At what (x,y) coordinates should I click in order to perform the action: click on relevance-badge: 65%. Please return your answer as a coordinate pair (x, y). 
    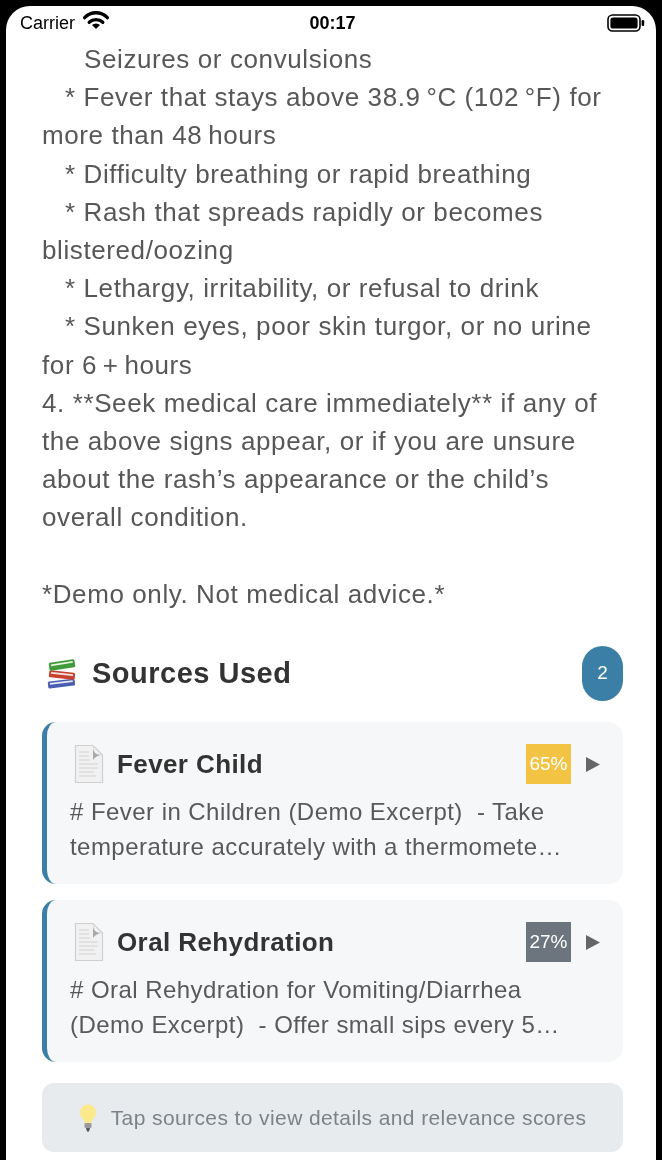
    Looking at the image, I should click on (548, 764).